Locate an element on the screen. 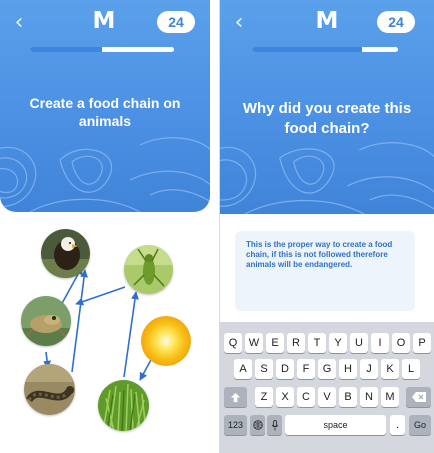  delete-key is located at coordinates (418, 397).